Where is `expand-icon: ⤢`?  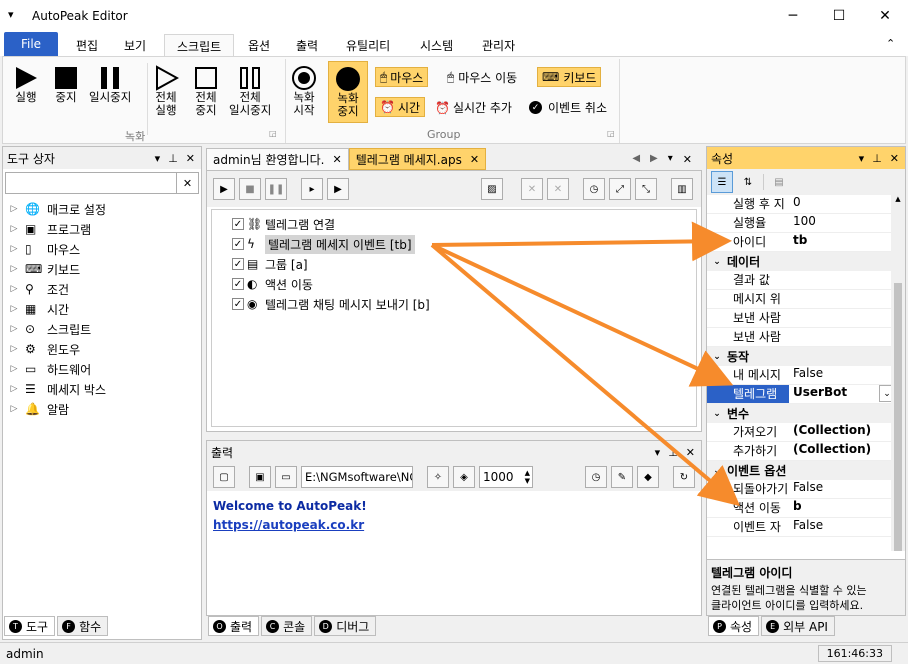
expand-icon: ⤢ is located at coordinates (620, 189).